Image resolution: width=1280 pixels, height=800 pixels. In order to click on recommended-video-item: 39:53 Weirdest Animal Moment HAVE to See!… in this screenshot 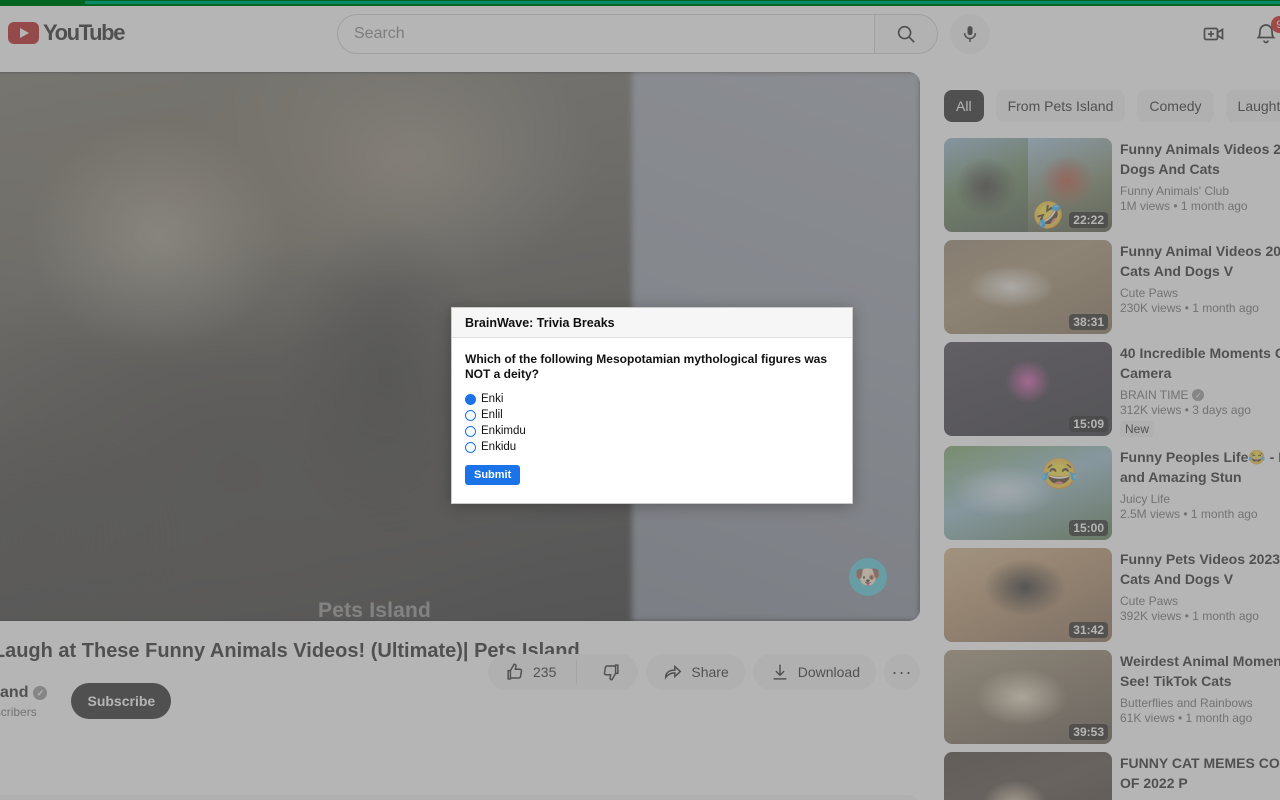, I will do `click(1112, 697)`.